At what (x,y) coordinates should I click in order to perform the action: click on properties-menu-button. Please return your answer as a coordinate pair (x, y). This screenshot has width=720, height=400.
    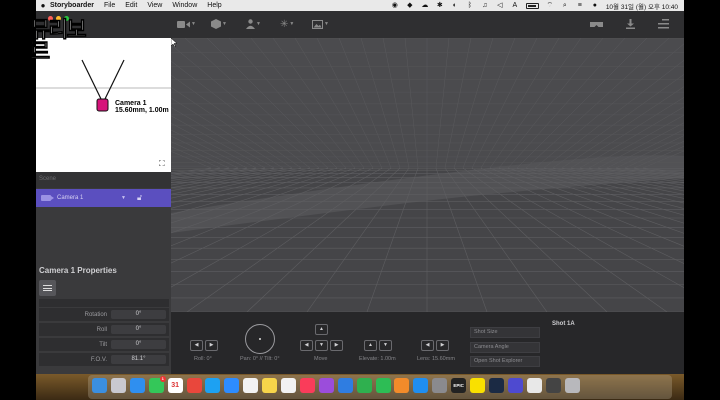
    Looking at the image, I should click on (47, 288).